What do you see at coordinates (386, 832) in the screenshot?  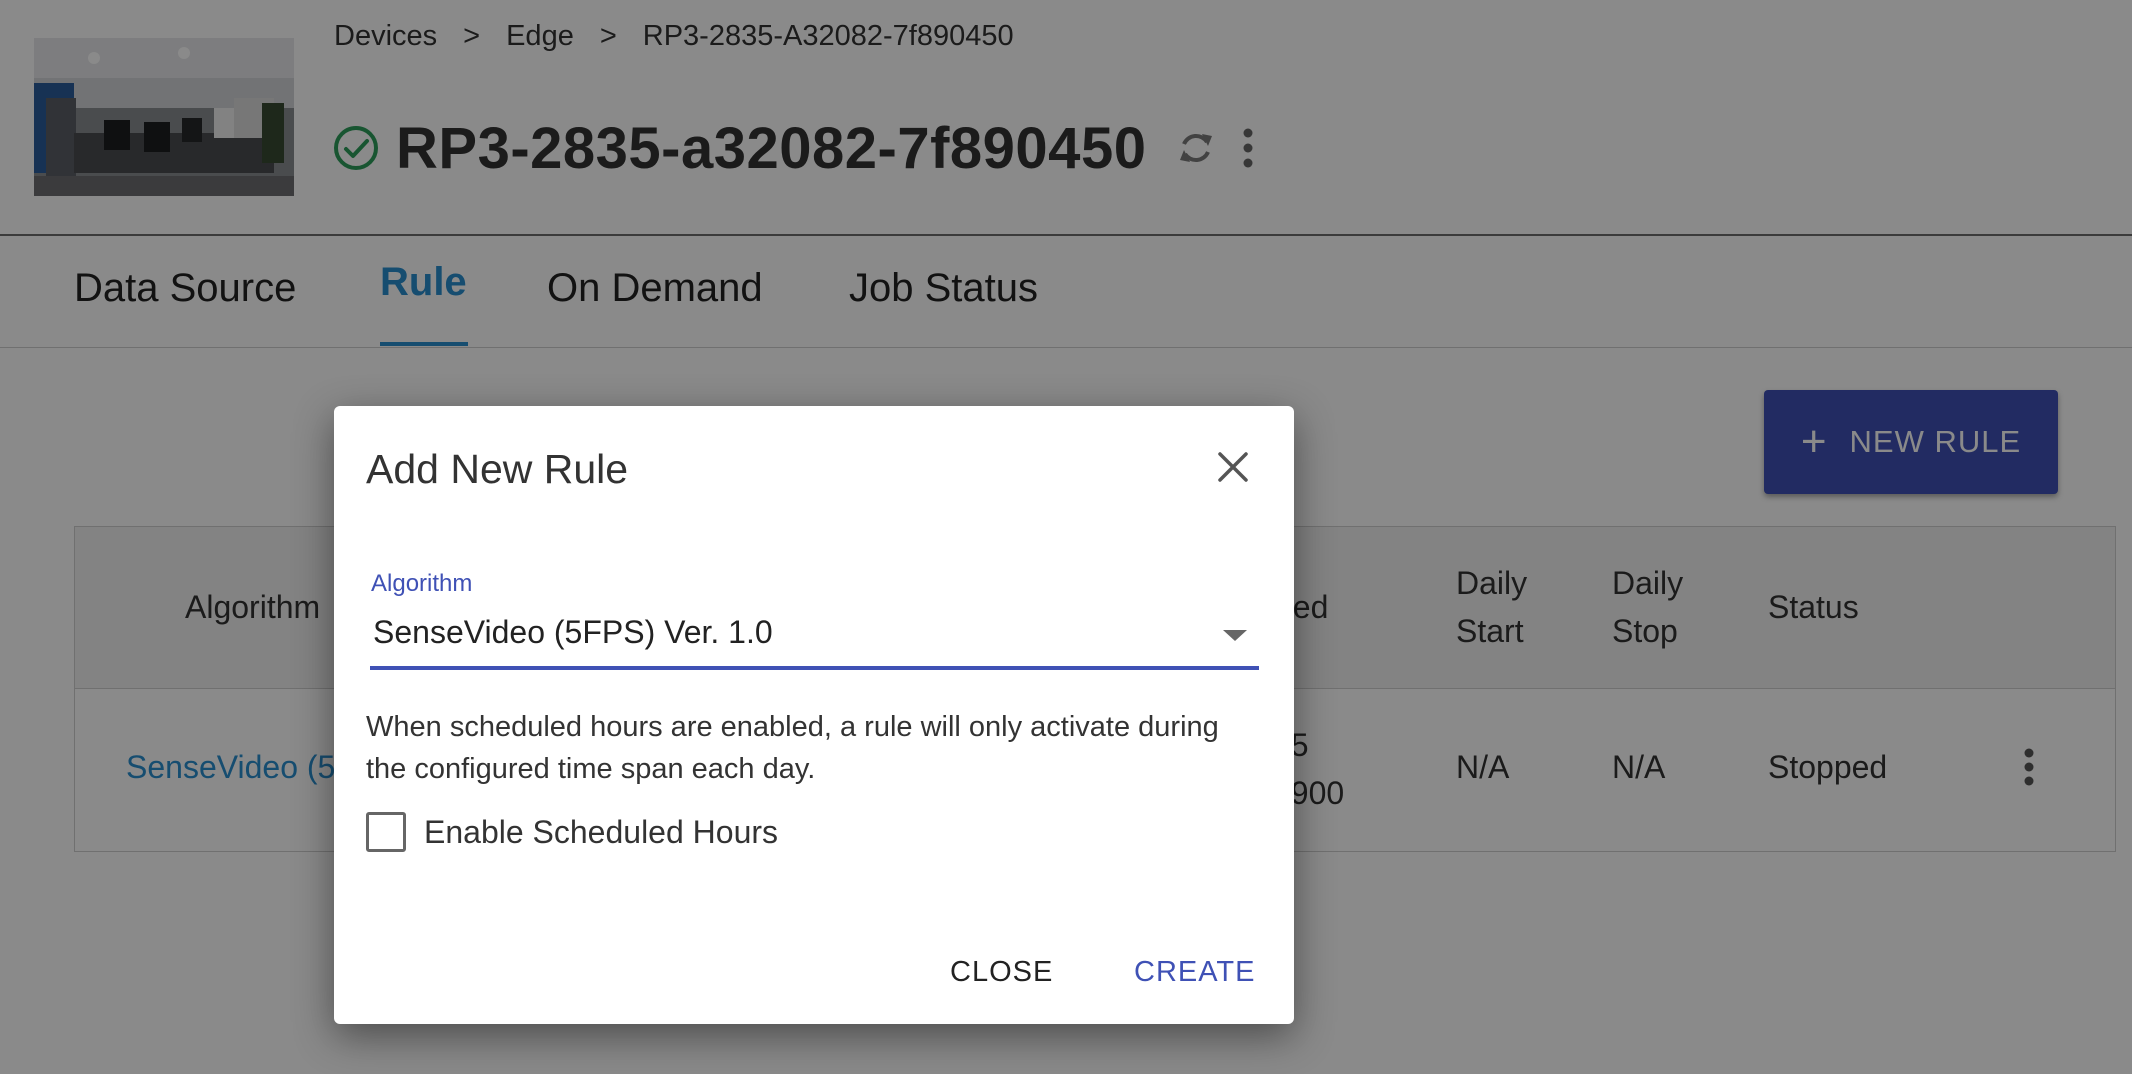 I see `enable-scheduled-hours-checkbox` at bounding box center [386, 832].